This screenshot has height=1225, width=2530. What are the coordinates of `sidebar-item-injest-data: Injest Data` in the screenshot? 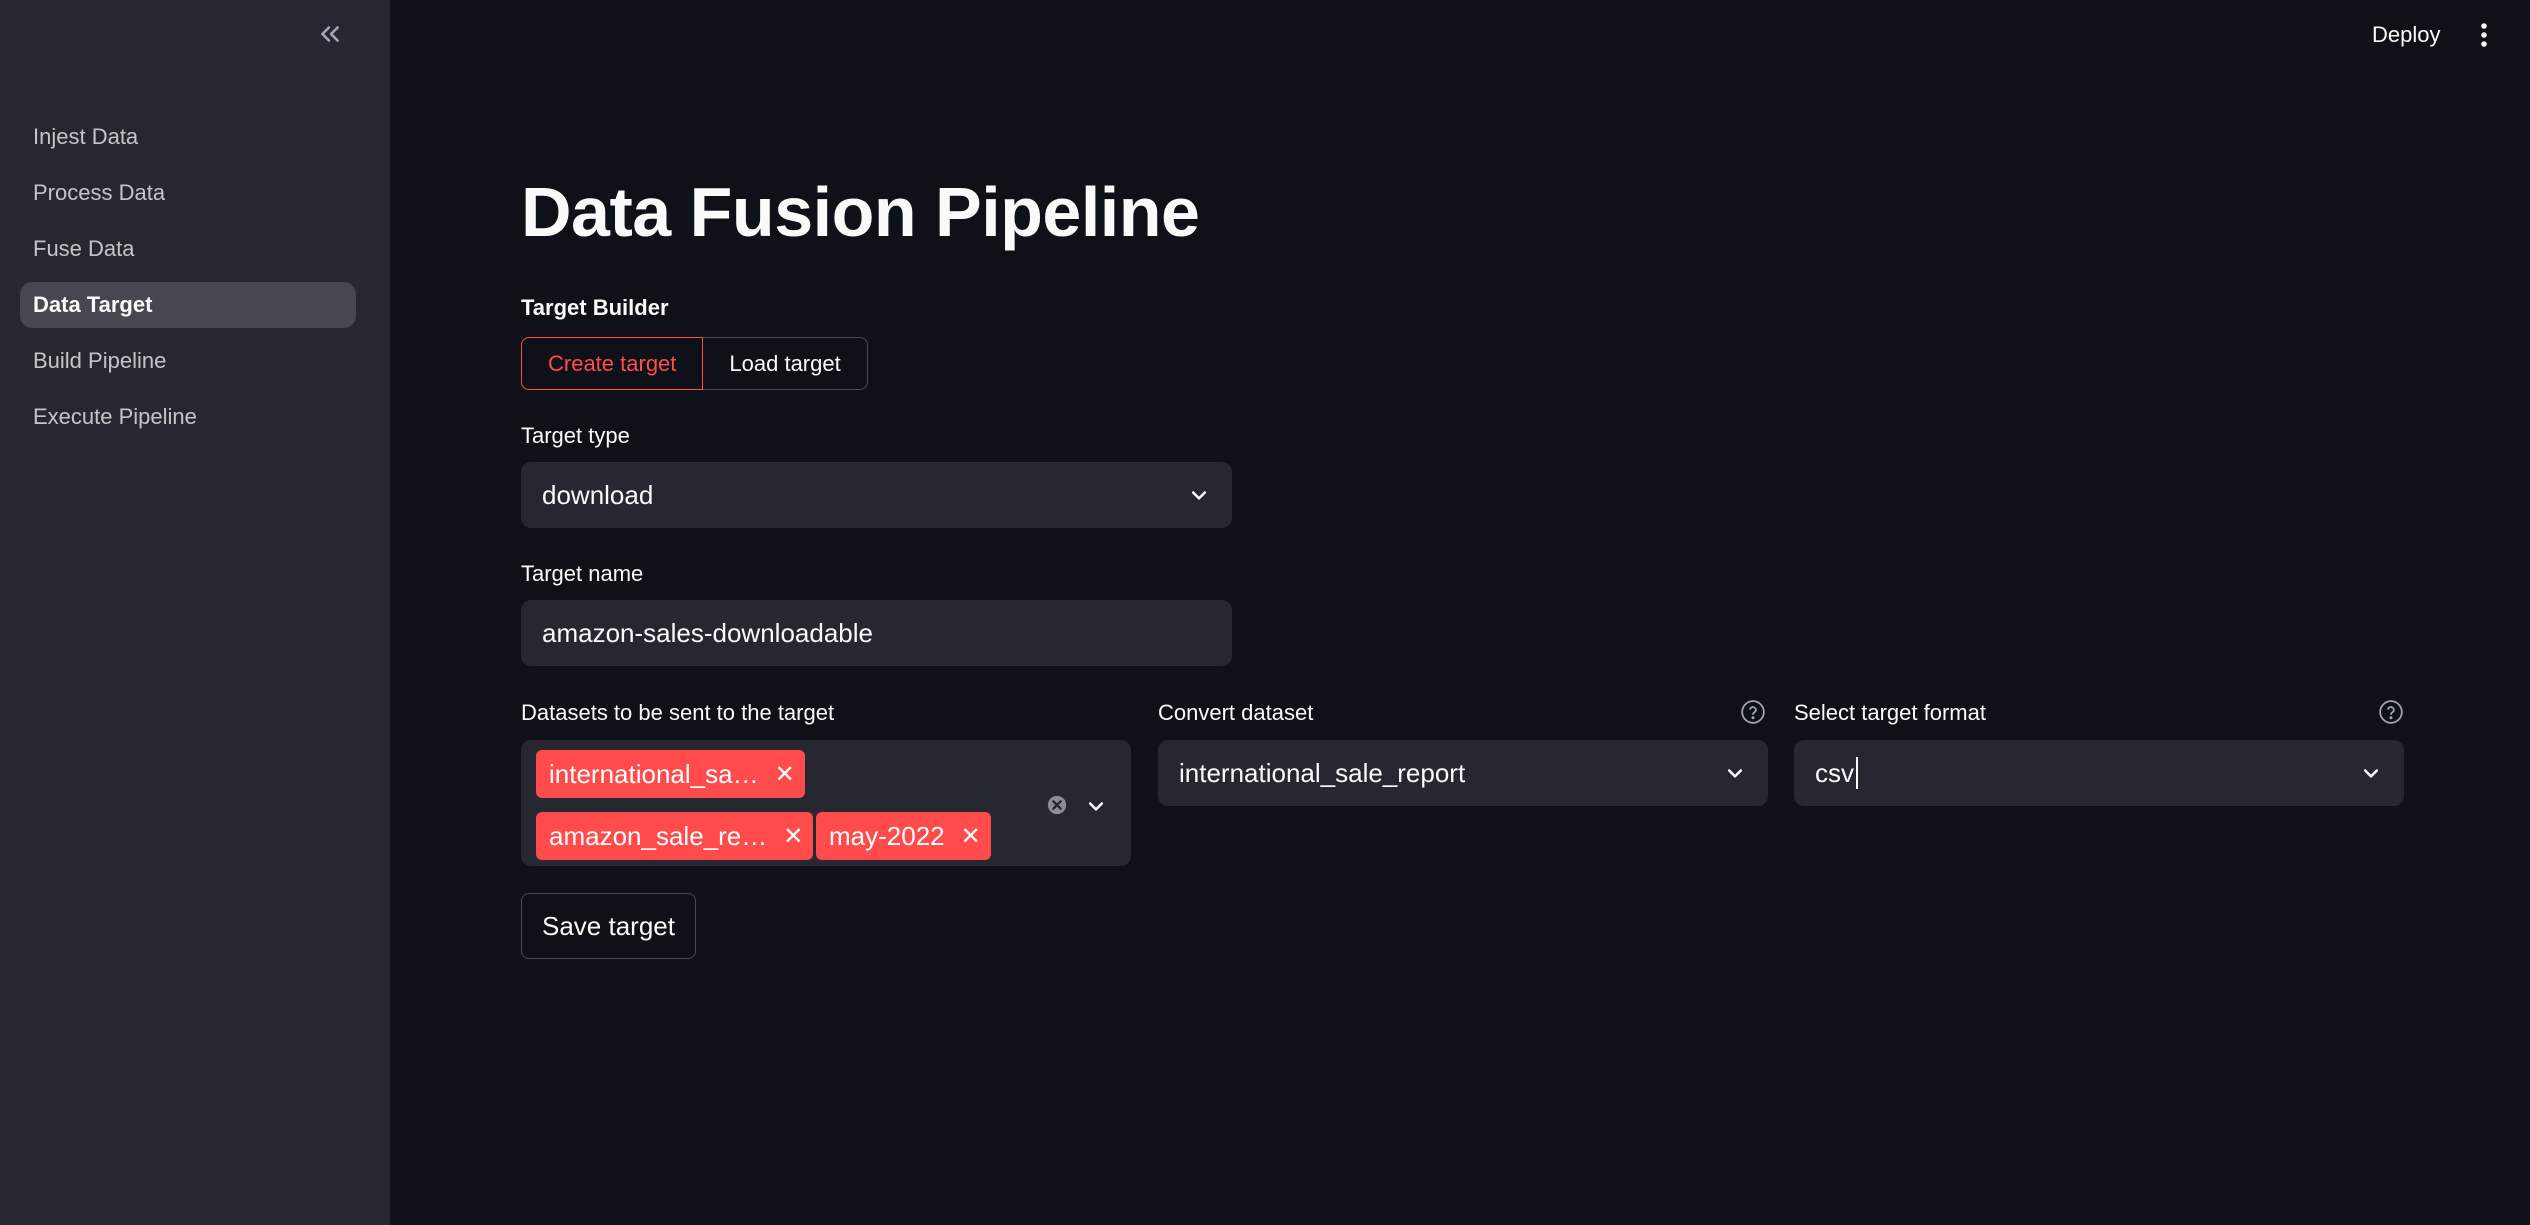 It's located at (188, 137).